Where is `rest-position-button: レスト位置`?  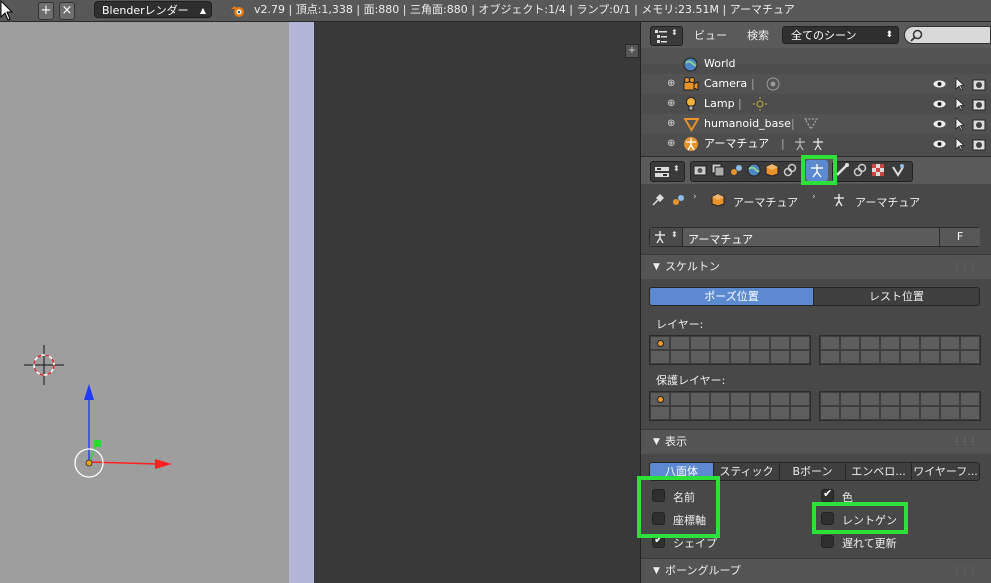
rest-position-button: レスト位置 is located at coordinates (896, 296).